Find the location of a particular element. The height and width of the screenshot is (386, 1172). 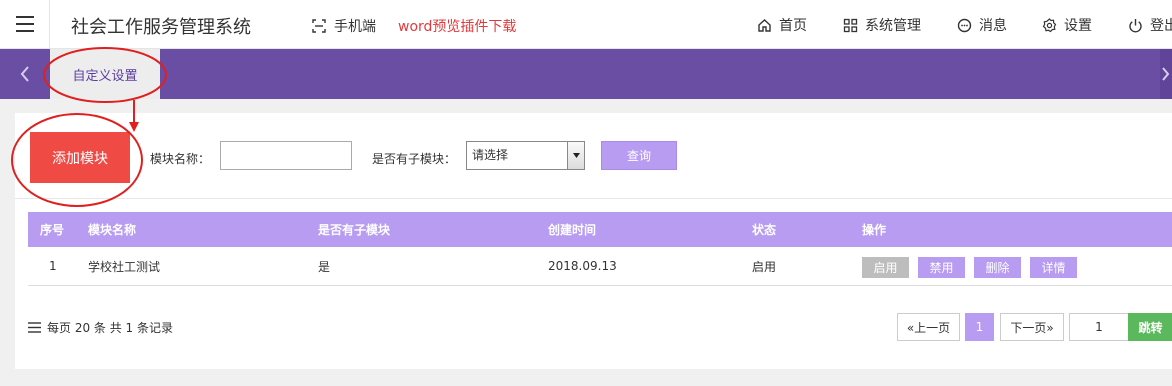

nav-settings: 设置 is located at coordinates (1067, 25).